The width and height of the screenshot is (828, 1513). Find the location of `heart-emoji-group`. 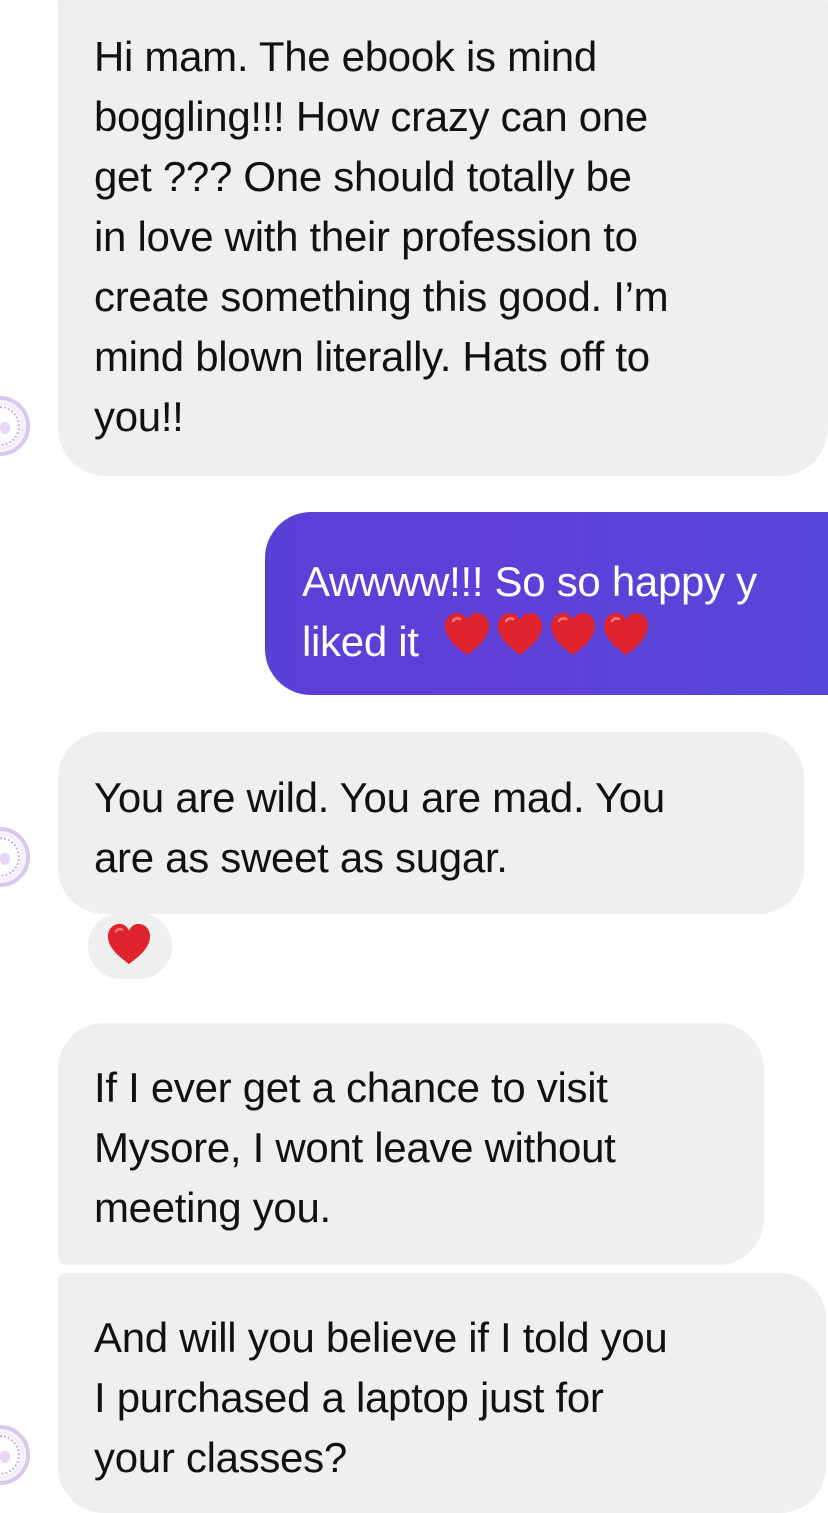

heart-emoji-group is located at coordinates (549, 636).